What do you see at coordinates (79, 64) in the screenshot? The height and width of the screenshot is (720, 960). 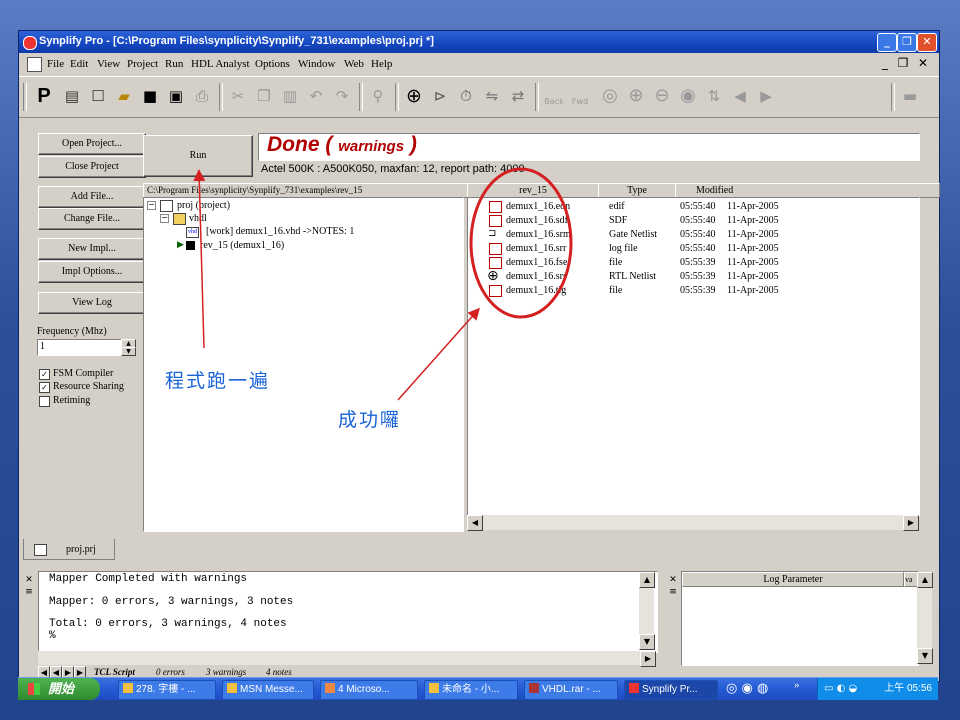 I see `menu-edit: Edit` at bounding box center [79, 64].